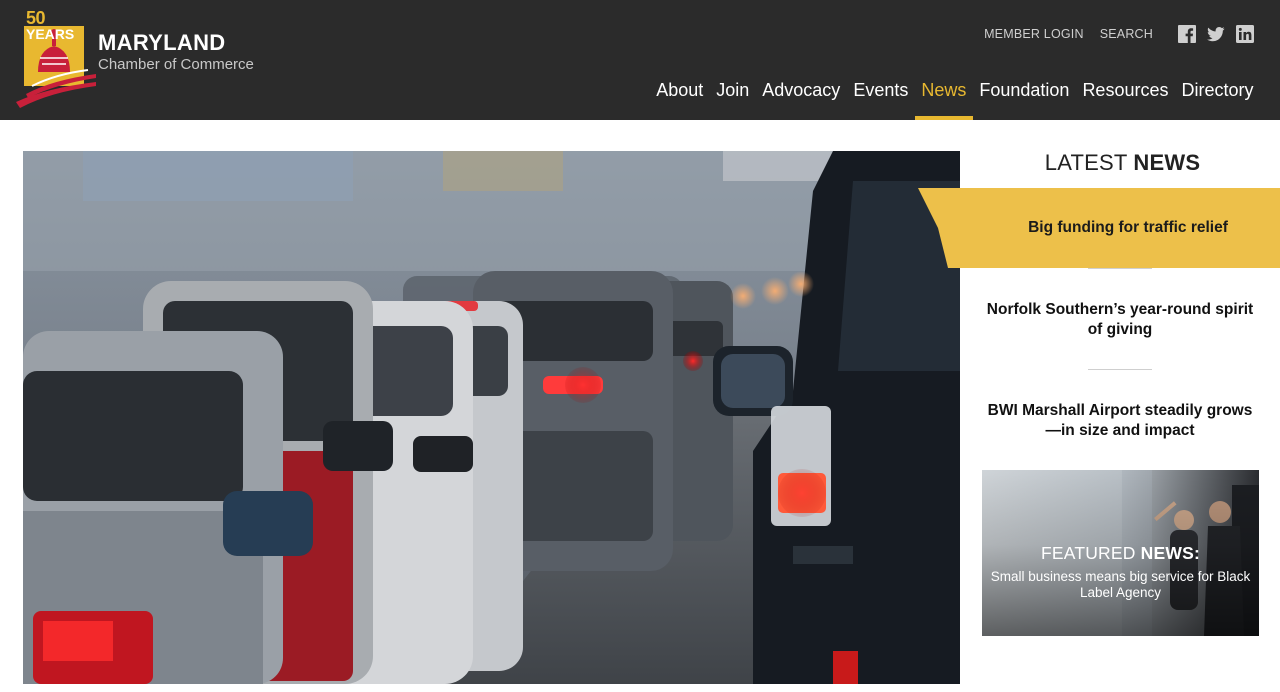 This screenshot has width=1280, height=692. Describe the element at coordinates (733, 95) in the screenshot. I see `nav-join: Join` at that location.